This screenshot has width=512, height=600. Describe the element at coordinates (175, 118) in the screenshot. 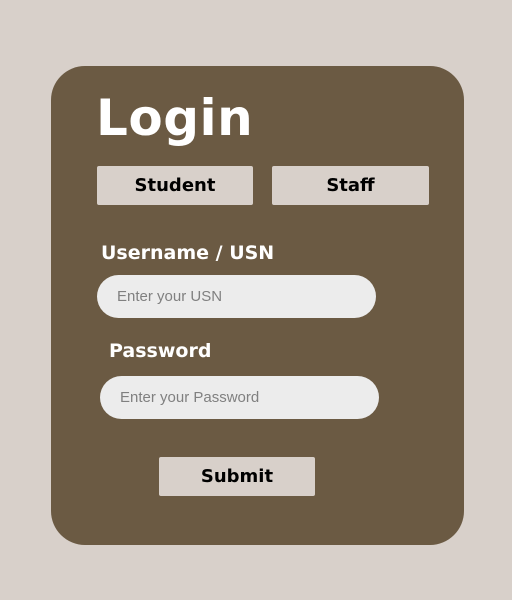

I see `page-title: Login` at that location.